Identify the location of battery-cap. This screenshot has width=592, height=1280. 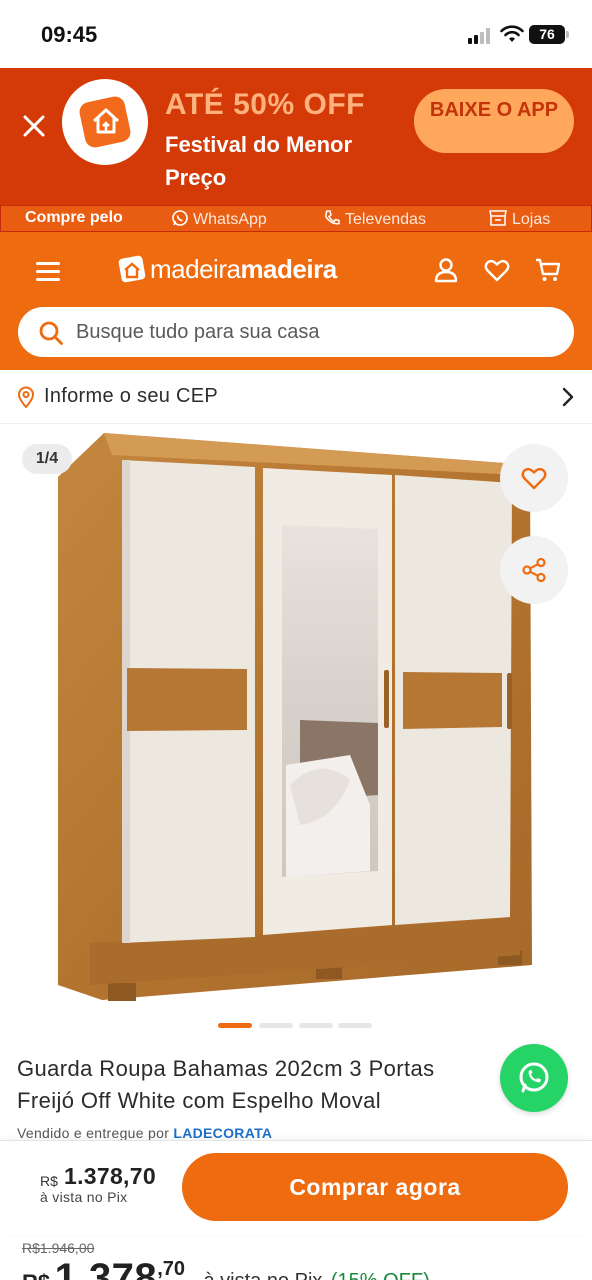
(567, 34).